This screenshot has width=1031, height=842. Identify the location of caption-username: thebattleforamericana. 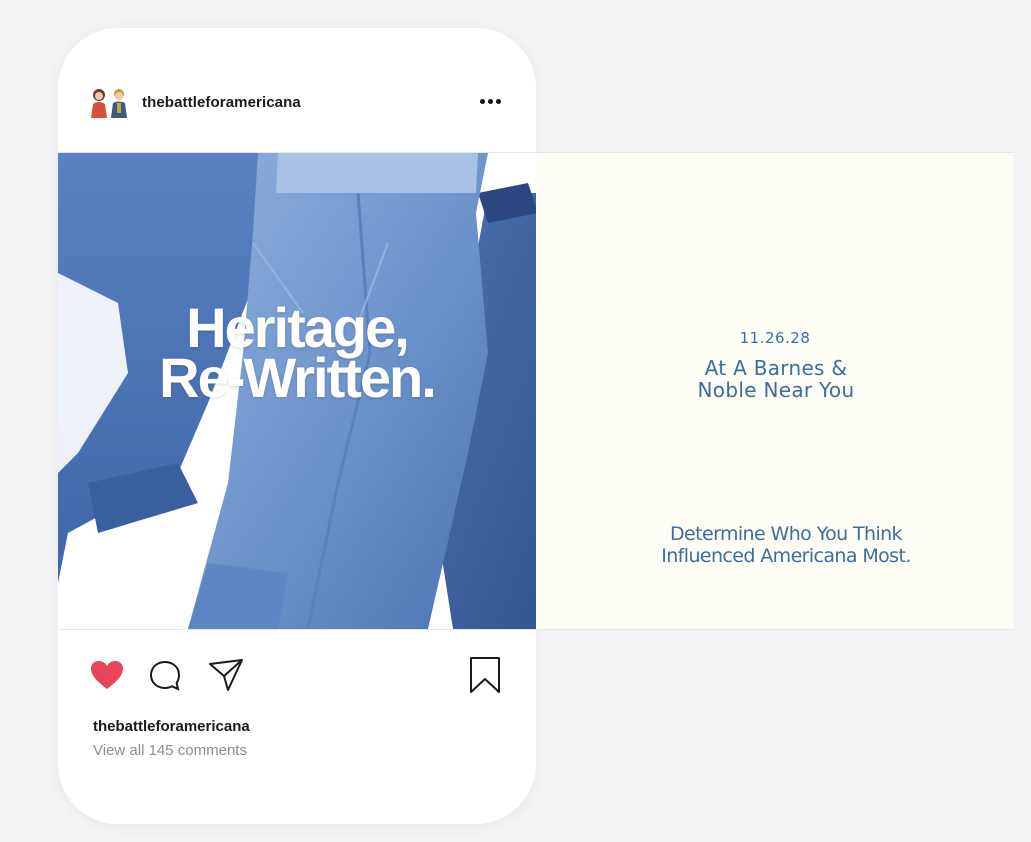
(171, 726).